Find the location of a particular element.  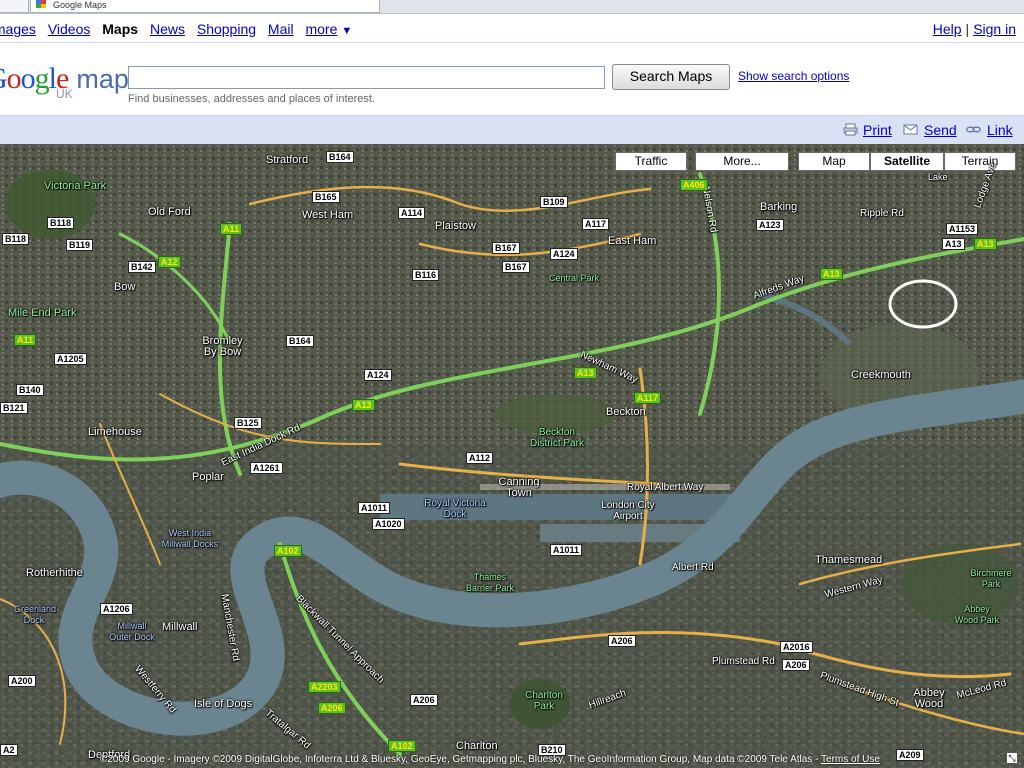

nav-link-mail: Mail is located at coordinates (281, 29).